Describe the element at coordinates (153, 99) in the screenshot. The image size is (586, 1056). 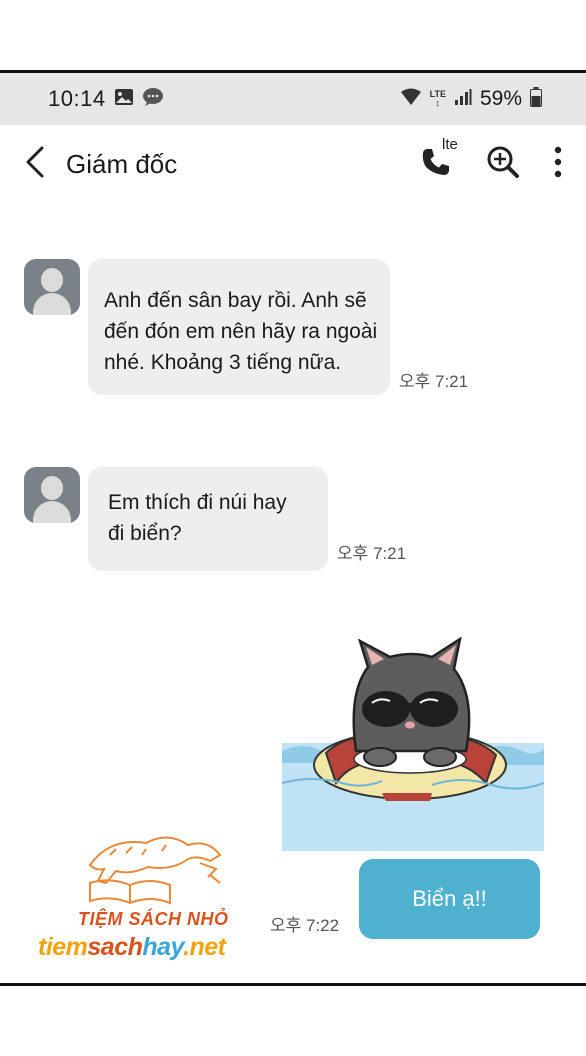
I see `chat-bubble-icon` at that location.